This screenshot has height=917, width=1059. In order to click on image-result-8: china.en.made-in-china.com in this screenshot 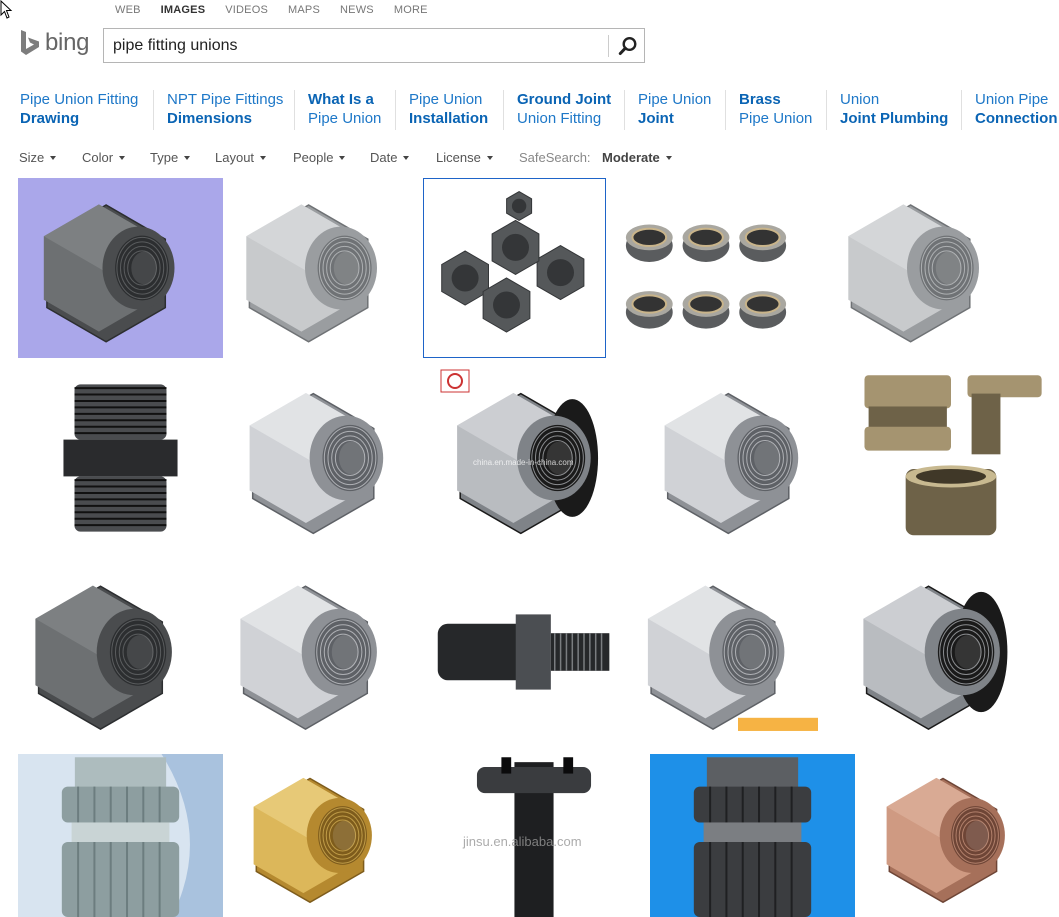, I will do `click(535, 458)`.